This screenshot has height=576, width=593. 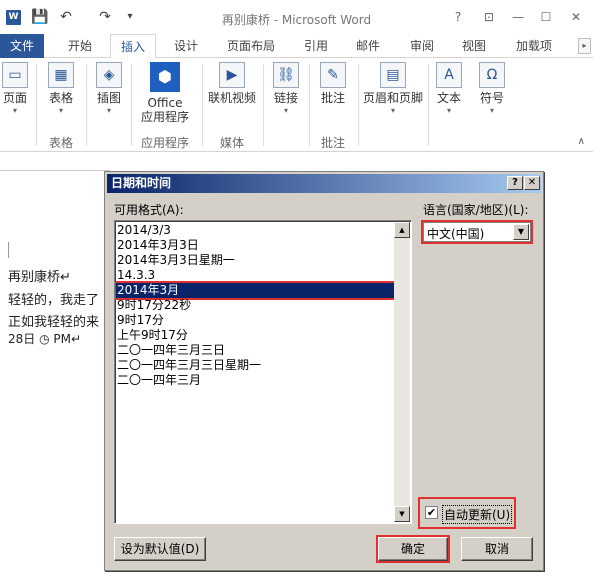 What do you see at coordinates (133, 46) in the screenshot?
I see `tab-insert: 插入` at bounding box center [133, 46].